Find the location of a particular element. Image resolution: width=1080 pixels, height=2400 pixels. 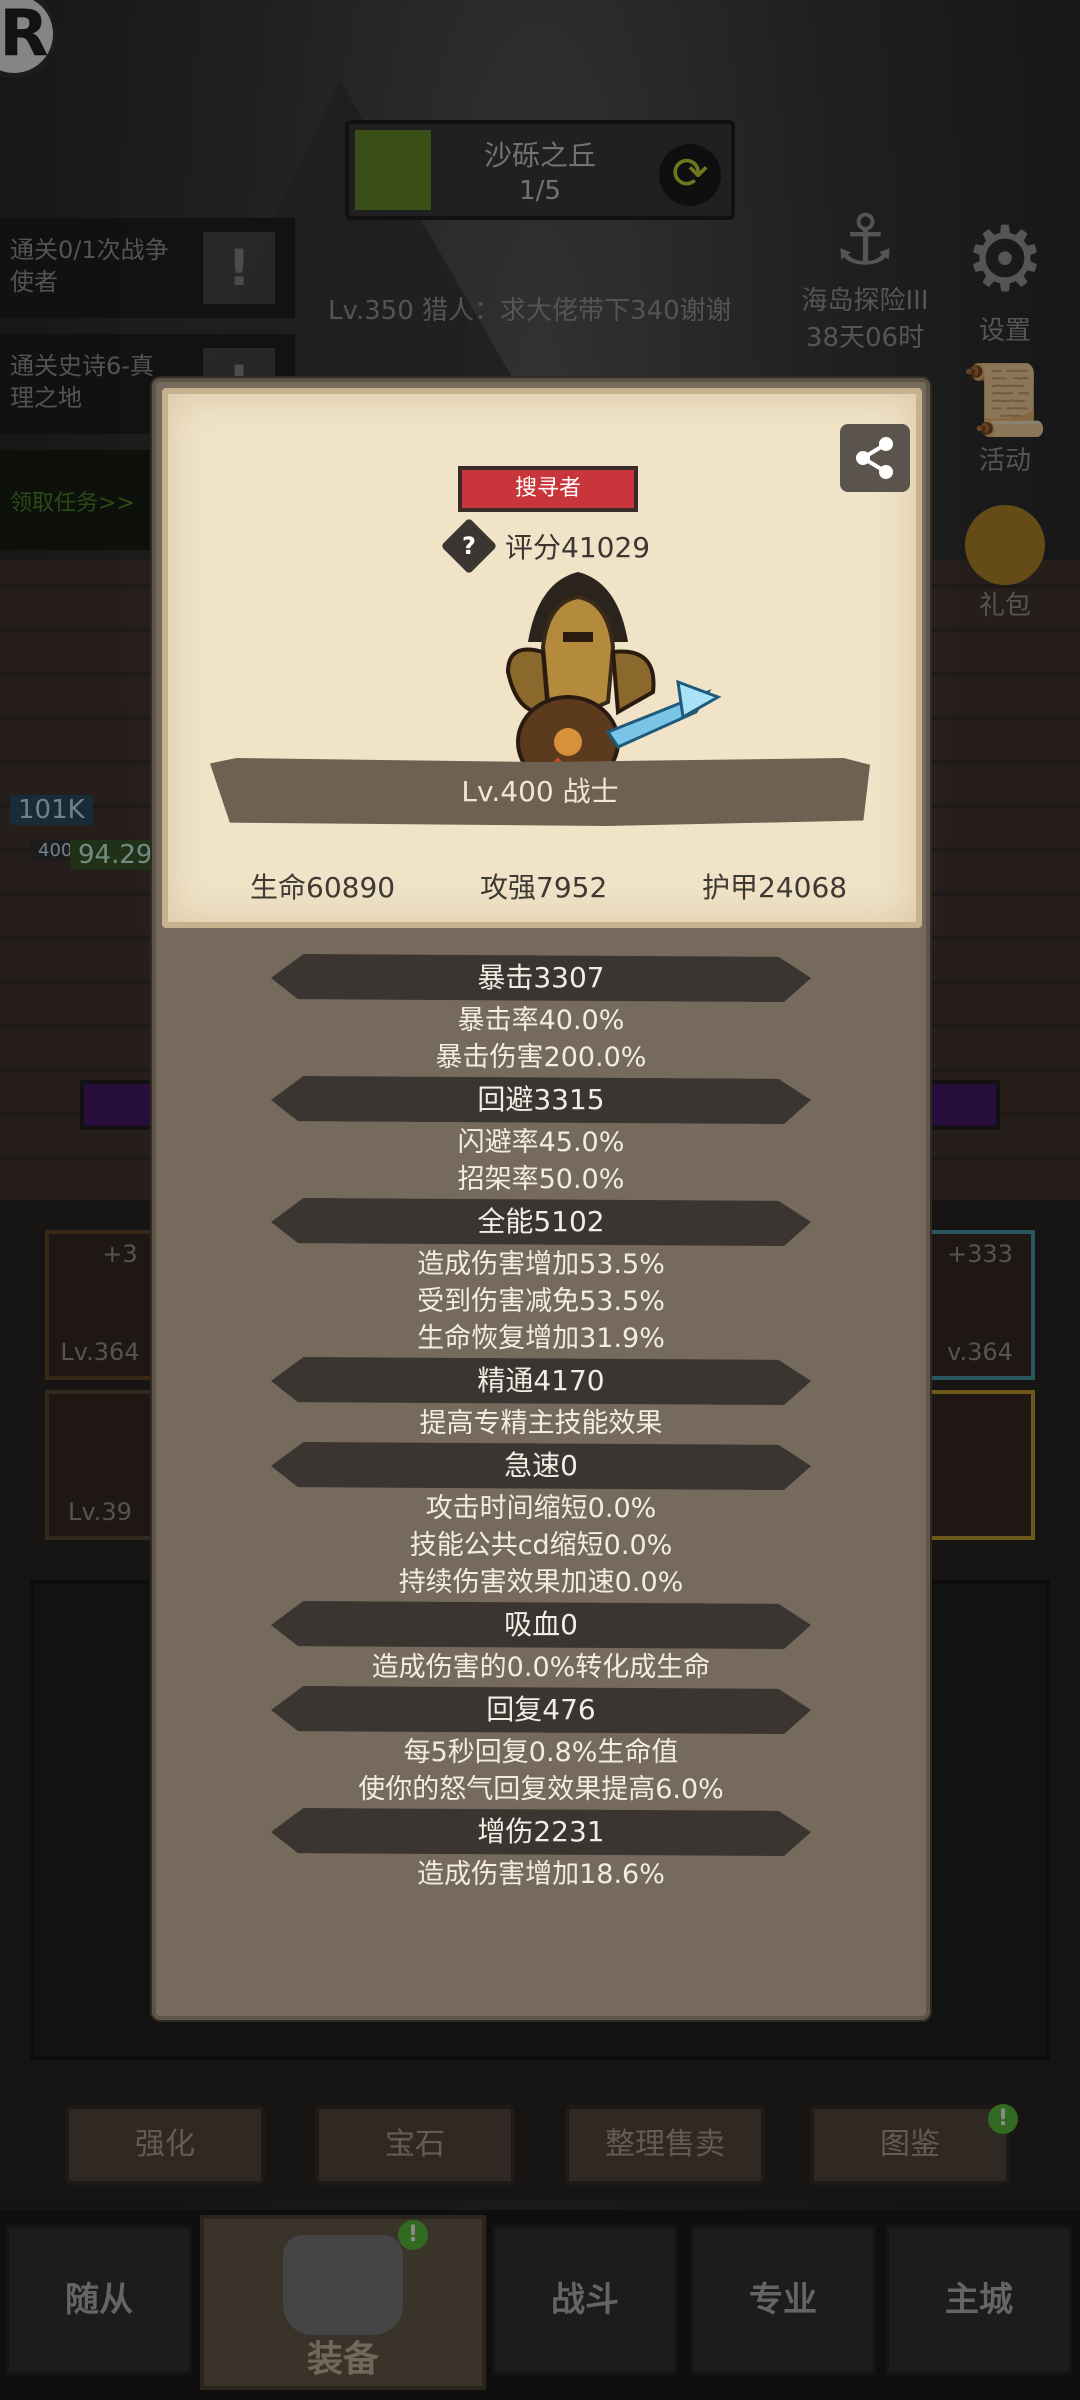

stat-detail-line: 造成伤害的0.0%转化成生命 is located at coordinates (541, 1667).